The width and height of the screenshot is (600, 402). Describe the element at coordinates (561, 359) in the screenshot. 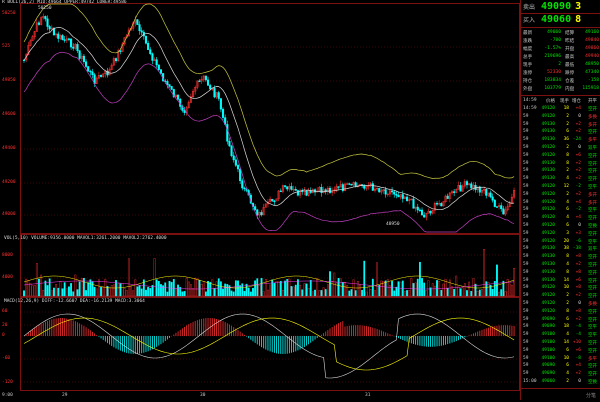

I see `tick-row: 59 49100 10 -8 多平` at that location.